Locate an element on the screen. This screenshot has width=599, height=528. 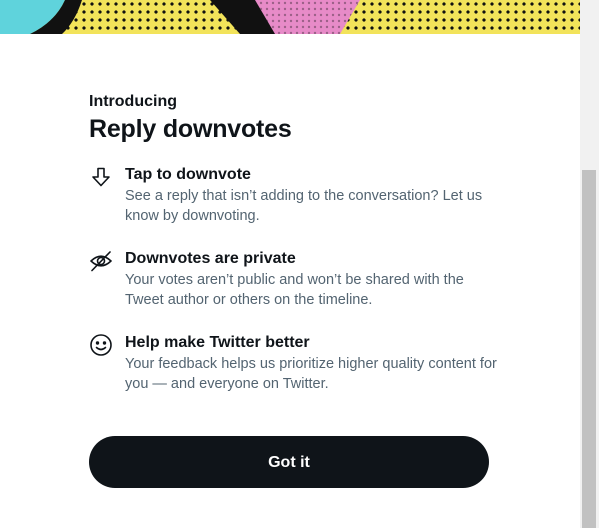
smiley-face-icon is located at coordinates (101, 345).